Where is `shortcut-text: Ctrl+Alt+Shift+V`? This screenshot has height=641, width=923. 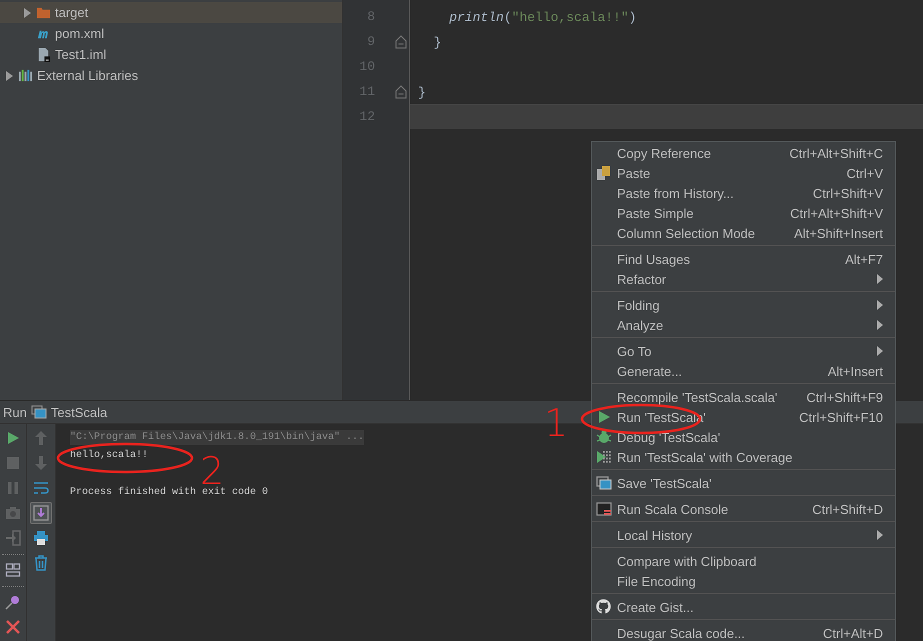 shortcut-text: Ctrl+Alt+Shift+V is located at coordinates (836, 213).